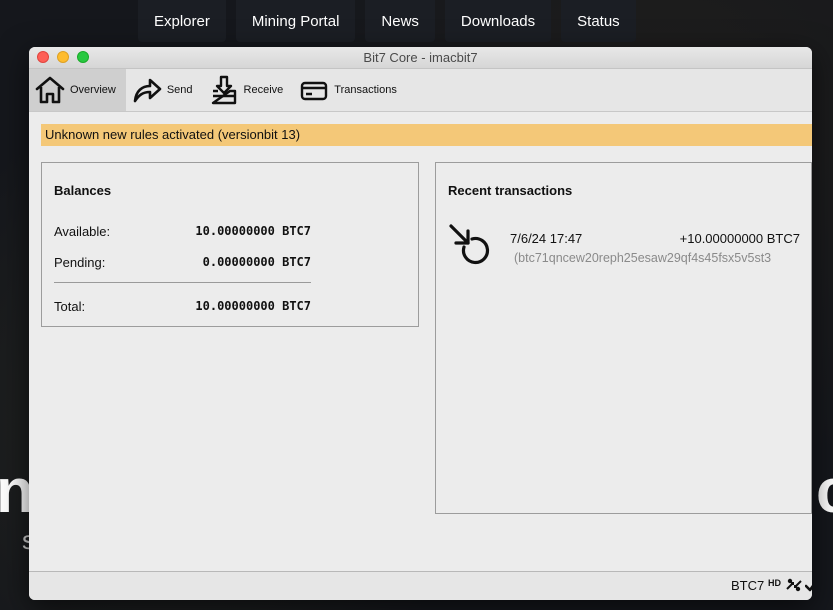 The height and width of the screenshot is (610, 833). I want to click on overview-tab-label: Overview, so click(93, 90).